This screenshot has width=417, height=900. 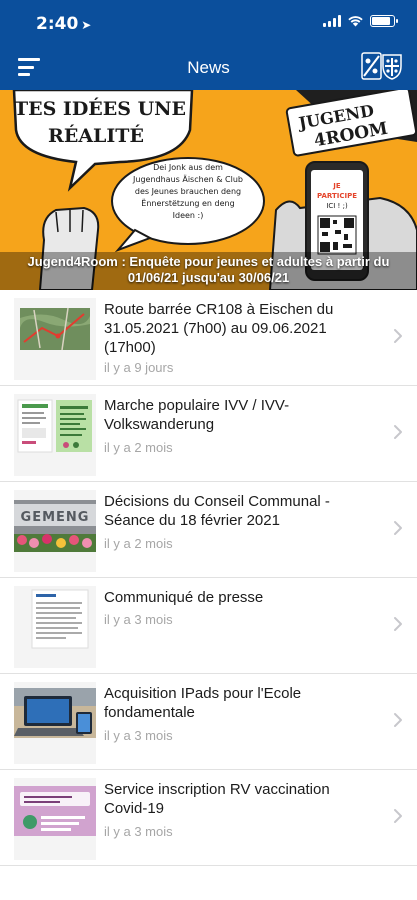 What do you see at coordinates (208, 22) in the screenshot?
I see `status-bar: 2:40 ➤` at bounding box center [208, 22].